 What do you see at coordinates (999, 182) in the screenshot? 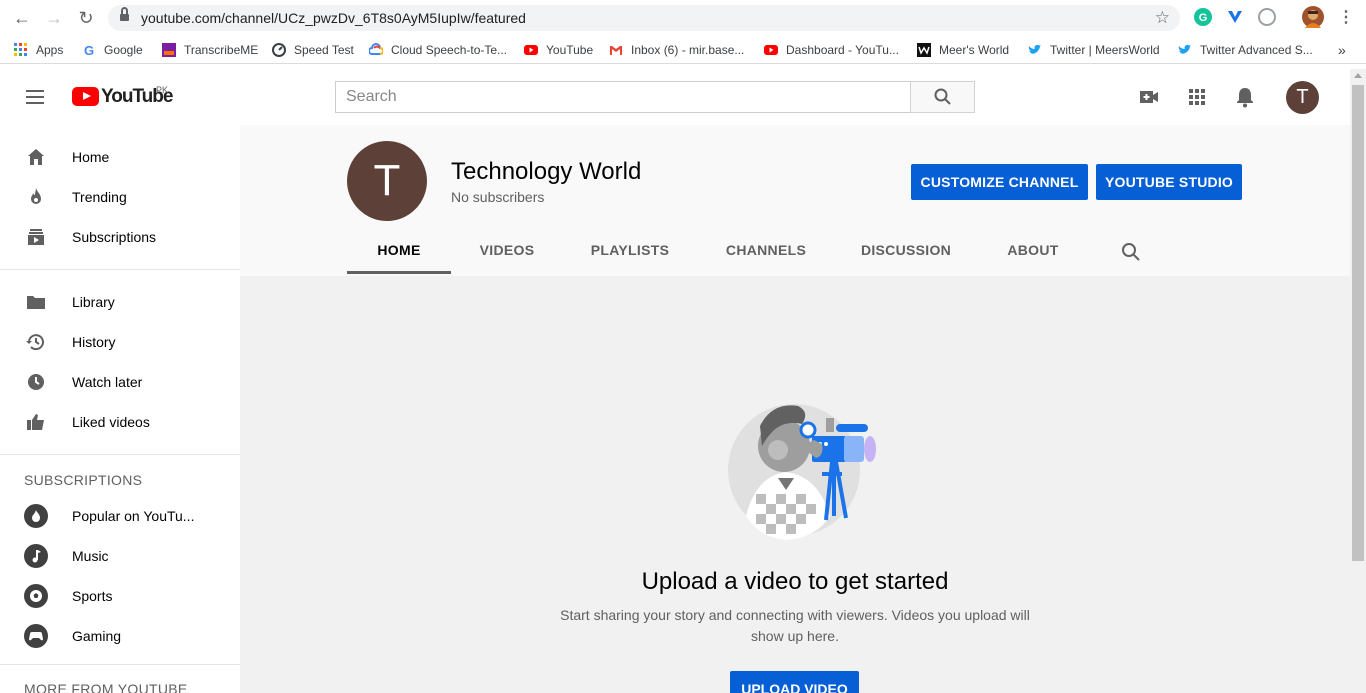
I see `customize-channel-button: CUSTOMIZE CHANNEL` at bounding box center [999, 182].